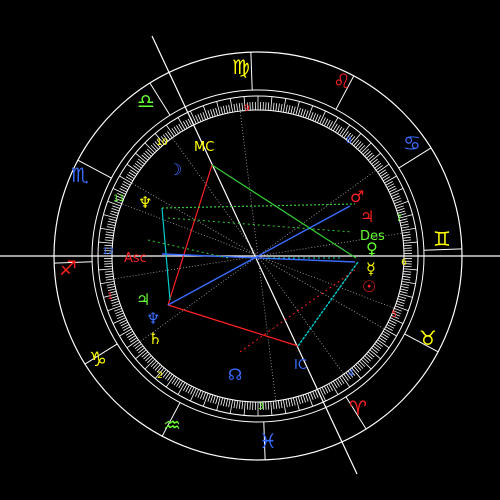 Image resolution: width=500 pixels, height=500 pixels. I want to click on asc-label: Asc, so click(135, 258).